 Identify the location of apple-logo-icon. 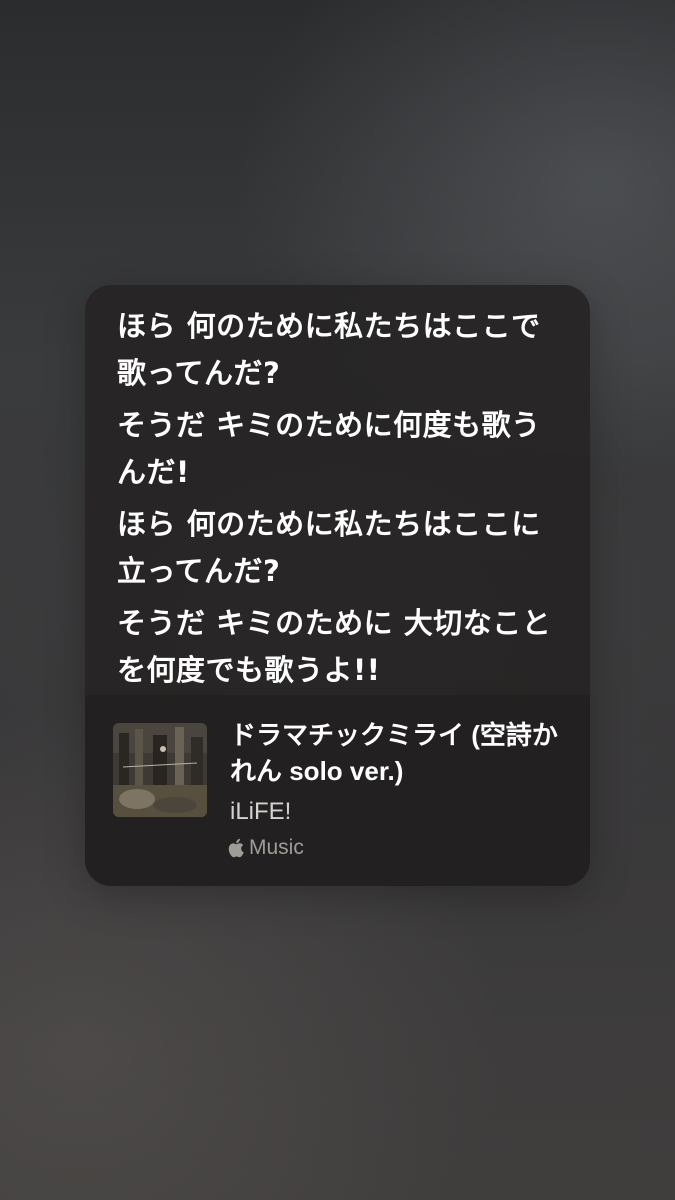
(237, 848).